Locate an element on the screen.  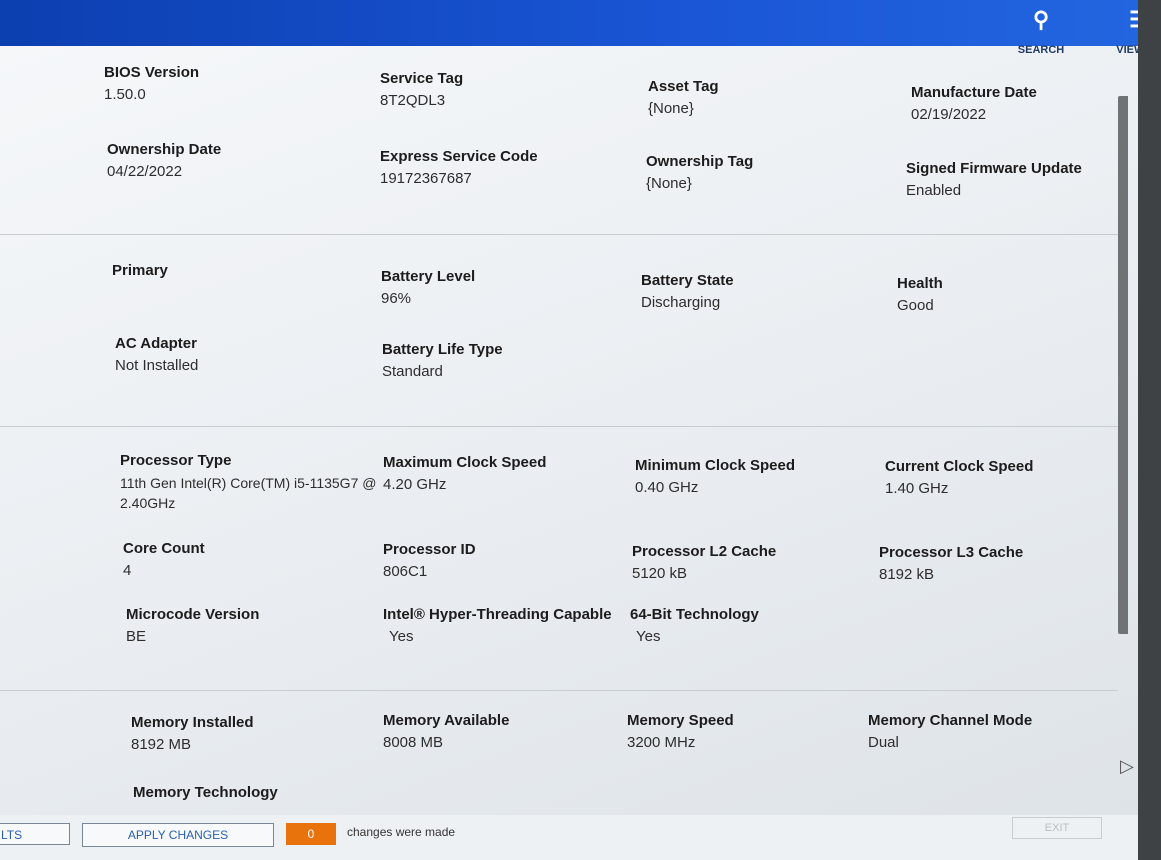
field-processor-l2-cache: Processor L2 Cache 5120 kB is located at coordinates (757, 563).